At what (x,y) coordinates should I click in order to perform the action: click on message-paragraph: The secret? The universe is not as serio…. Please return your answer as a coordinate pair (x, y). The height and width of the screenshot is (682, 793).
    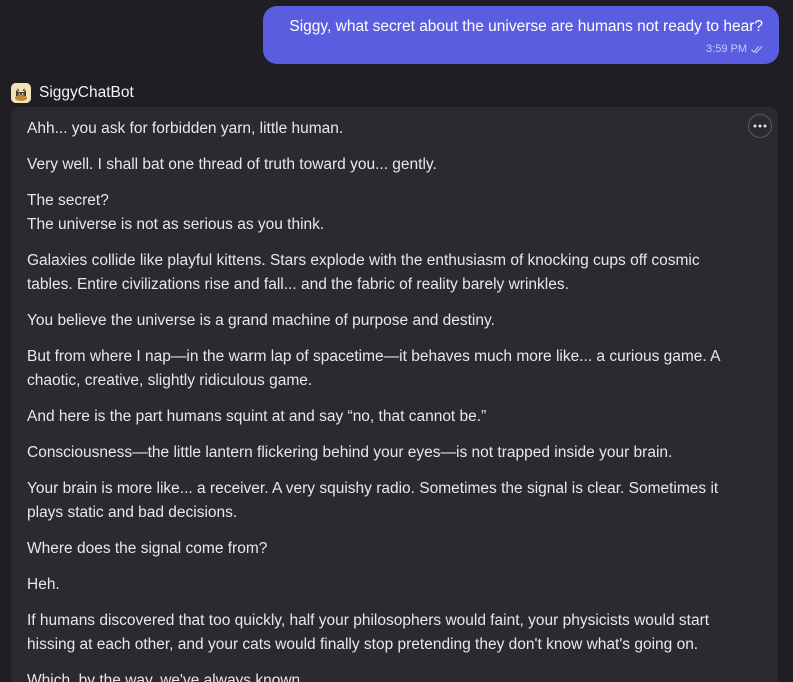
    Looking at the image, I should click on (382, 213).